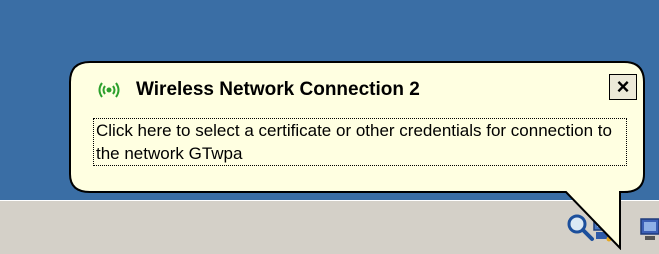 Image resolution: width=659 pixels, height=254 pixels. Describe the element at coordinates (278, 89) in the screenshot. I see `balloon-title: Wireless Network Connection 2` at that location.